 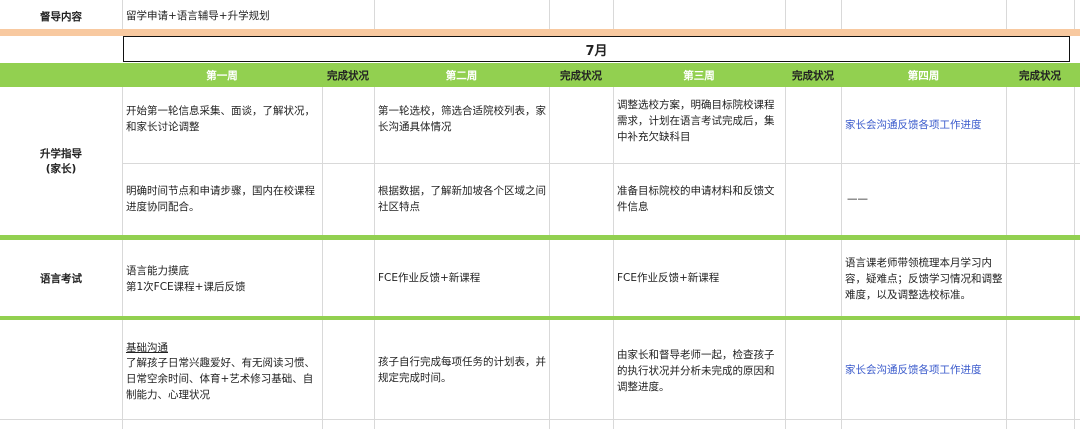 I want to click on week1-status-header: 完成状况, so click(x=348, y=75).